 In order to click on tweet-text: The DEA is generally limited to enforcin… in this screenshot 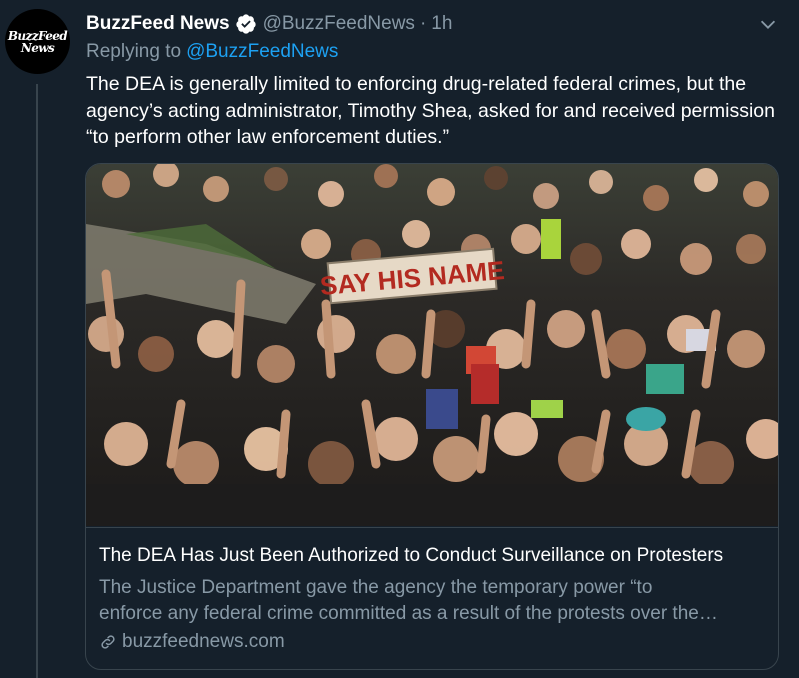, I will do `click(430, 110)`.